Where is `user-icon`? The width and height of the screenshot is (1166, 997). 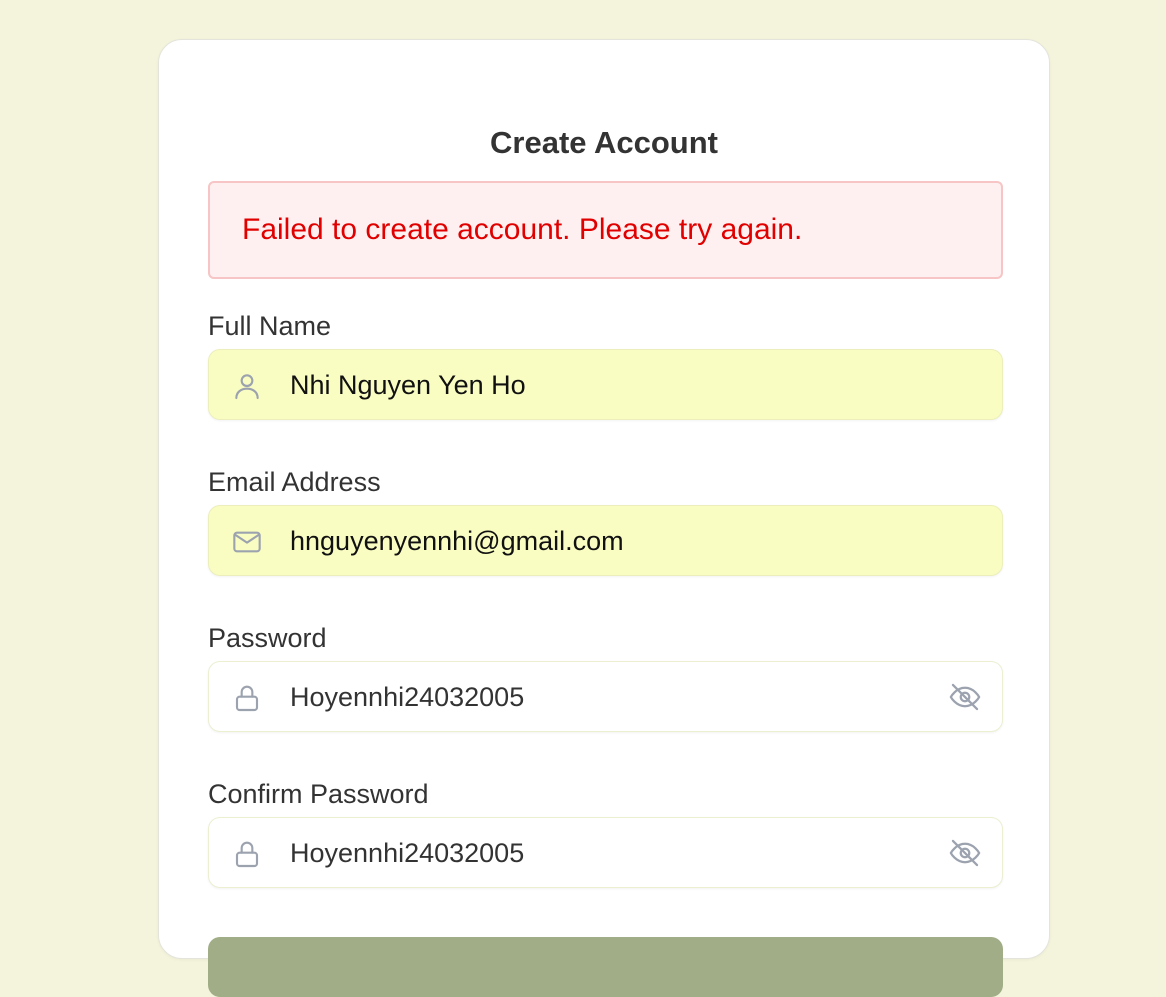 user-icon is located at coordinates (247, 386).